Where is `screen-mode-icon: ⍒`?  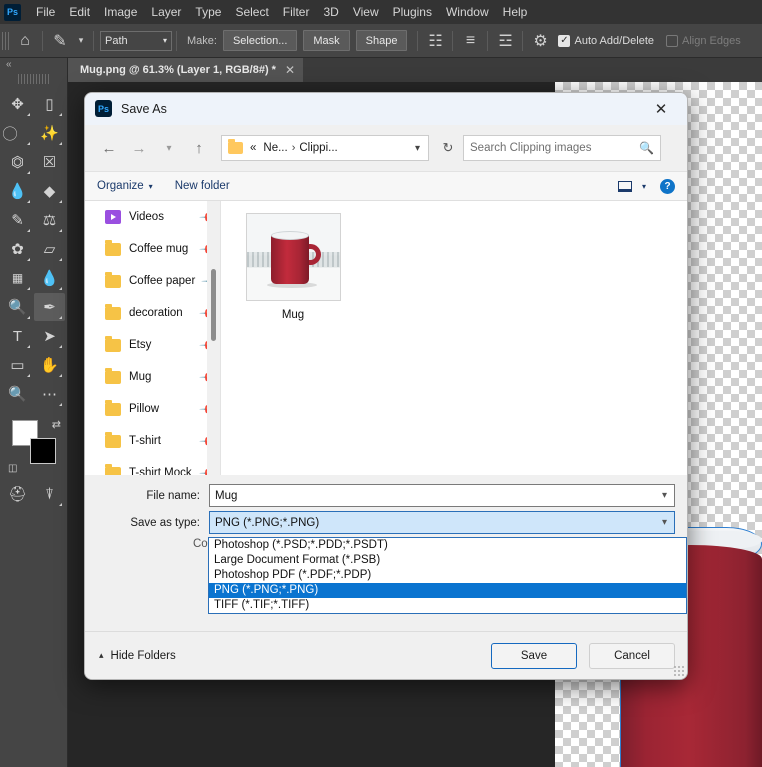 screen-mode-icon: ⍒ is located at coordinates (49, 494).